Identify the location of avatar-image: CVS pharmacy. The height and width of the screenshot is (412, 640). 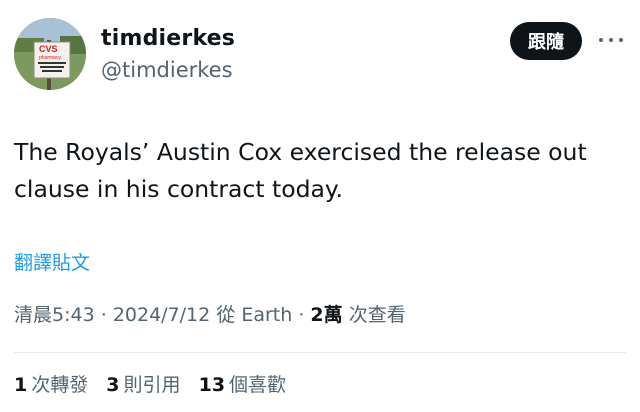
(50, 54).